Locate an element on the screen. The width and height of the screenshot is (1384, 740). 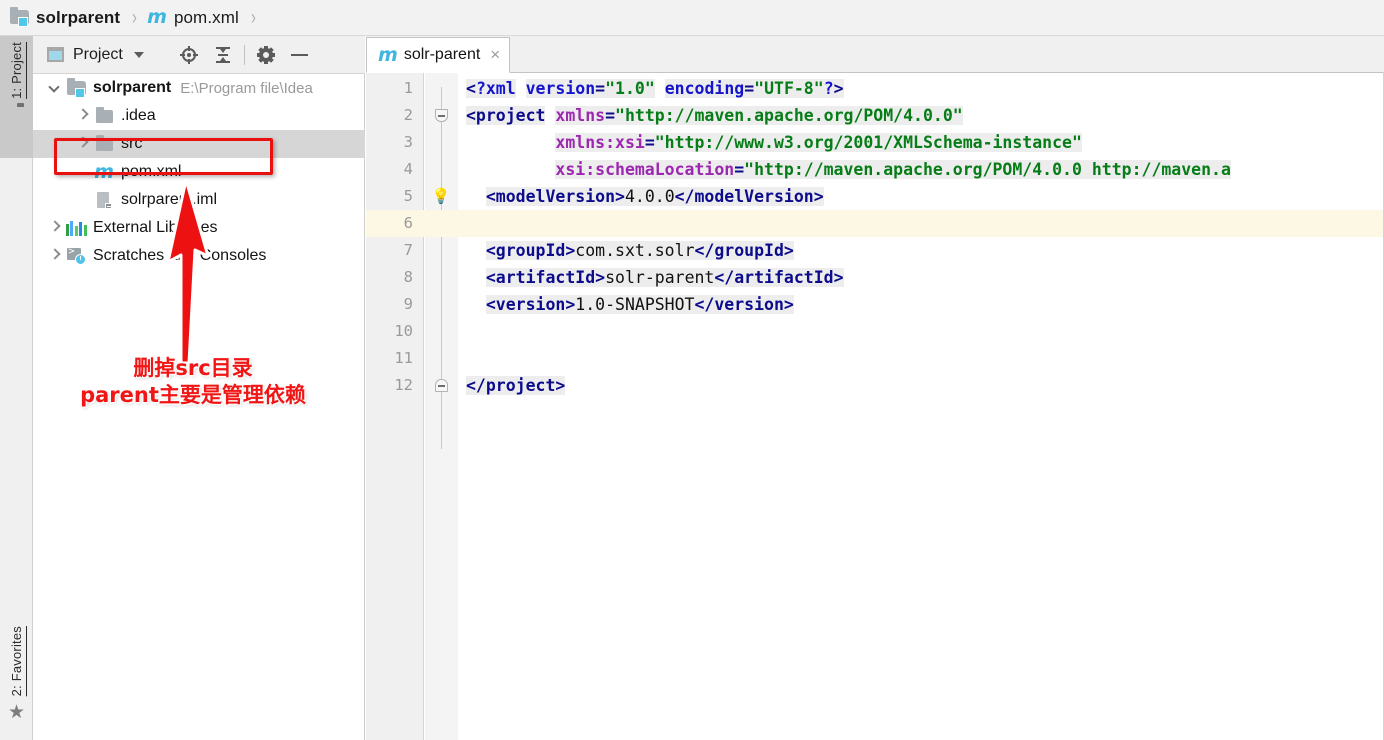
project-view-icon is located at coordinates (55, 54).